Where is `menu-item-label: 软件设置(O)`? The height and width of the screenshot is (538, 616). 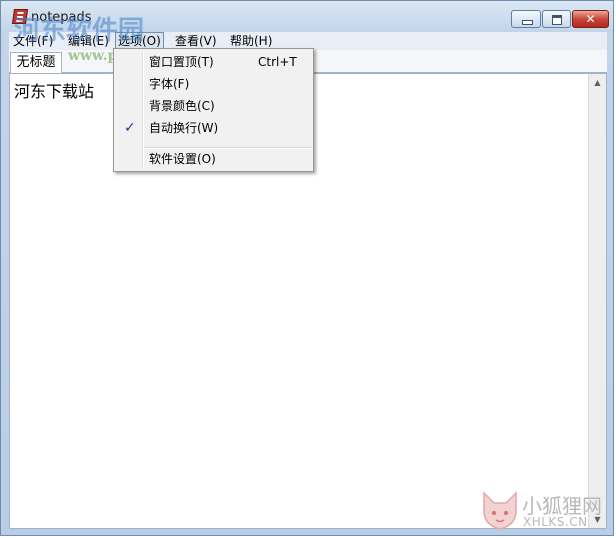
menu-item-label: 软件设置(O) is located at coordinates (182, 159).